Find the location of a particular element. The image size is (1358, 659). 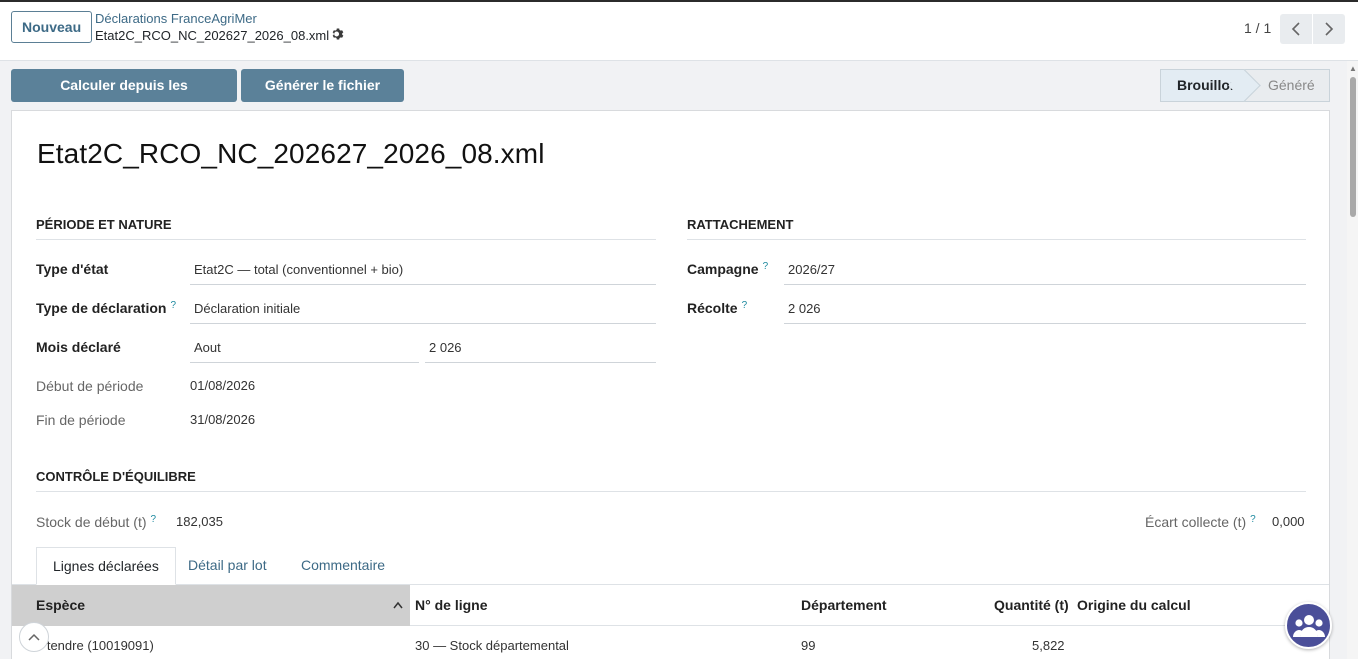

page-scrollbar: ▲ is located at coordinates (1352, 360).